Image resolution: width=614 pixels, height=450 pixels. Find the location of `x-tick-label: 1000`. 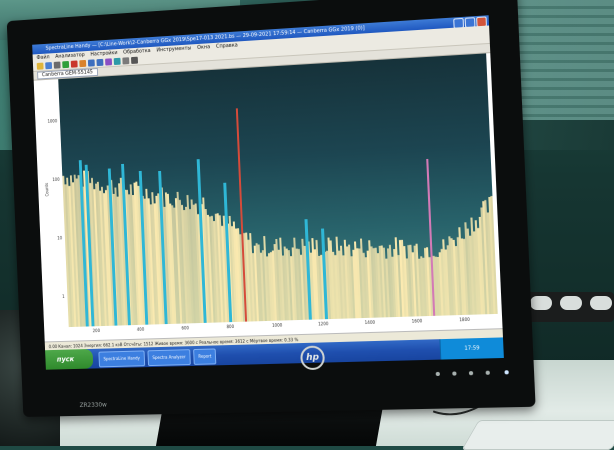

x-tick-label: 1000 is located at coordinates (277, 325).